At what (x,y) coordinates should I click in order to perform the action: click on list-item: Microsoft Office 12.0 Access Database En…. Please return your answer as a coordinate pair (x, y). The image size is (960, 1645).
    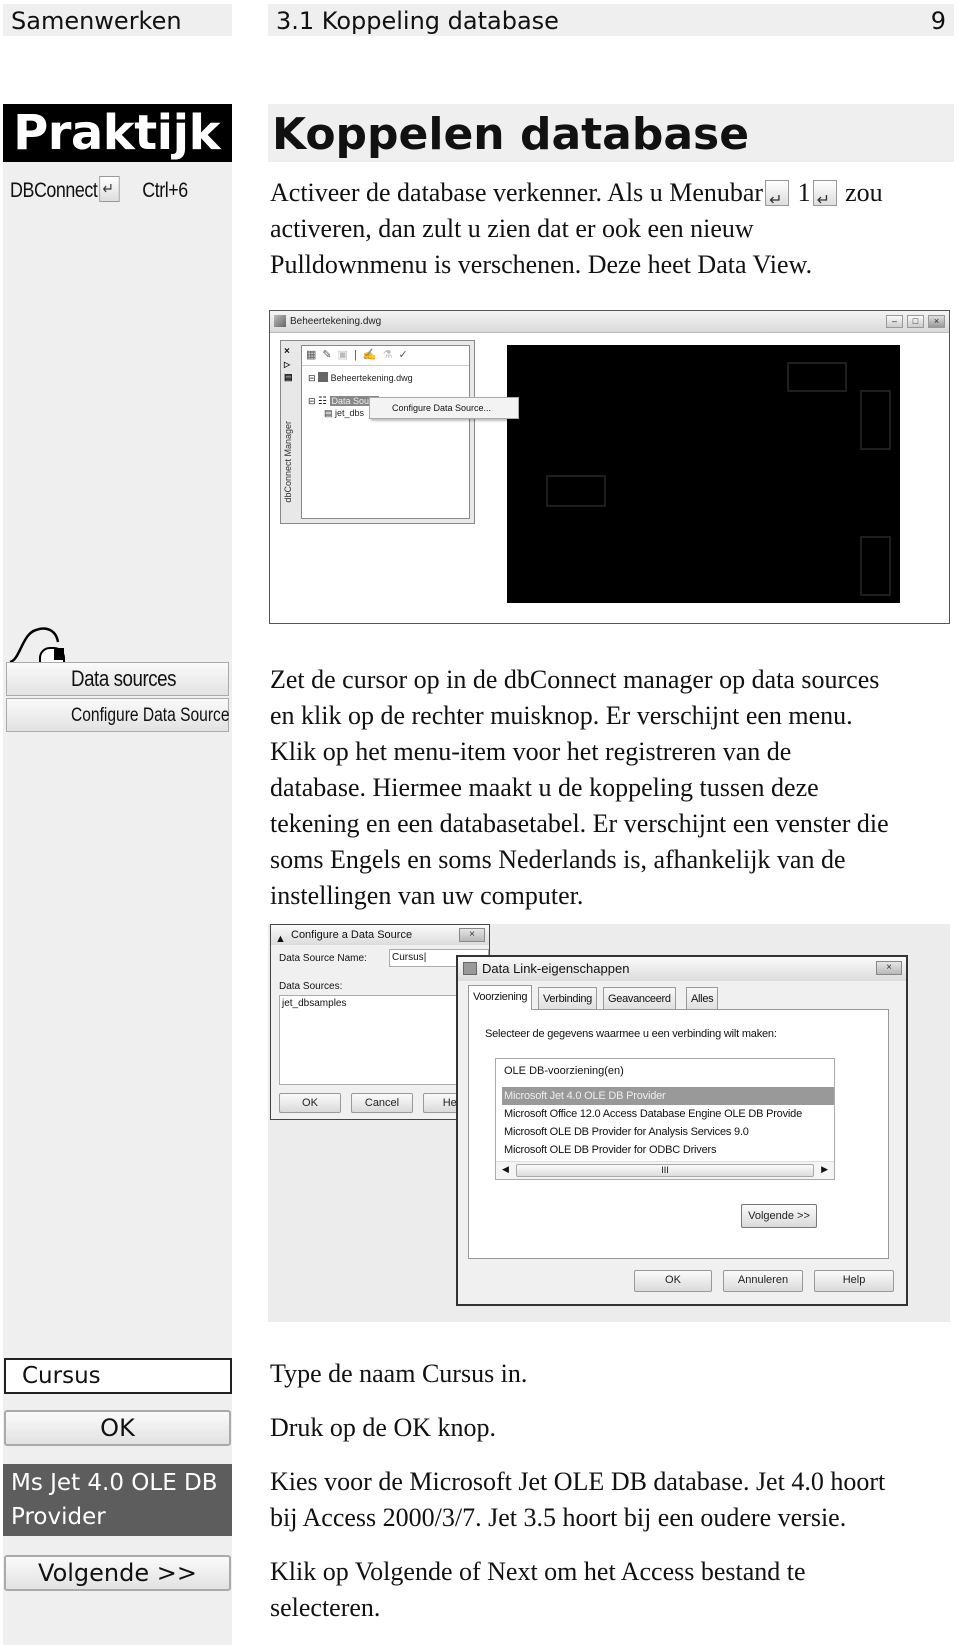
    Looking at the image, I should click on (668, 1114).